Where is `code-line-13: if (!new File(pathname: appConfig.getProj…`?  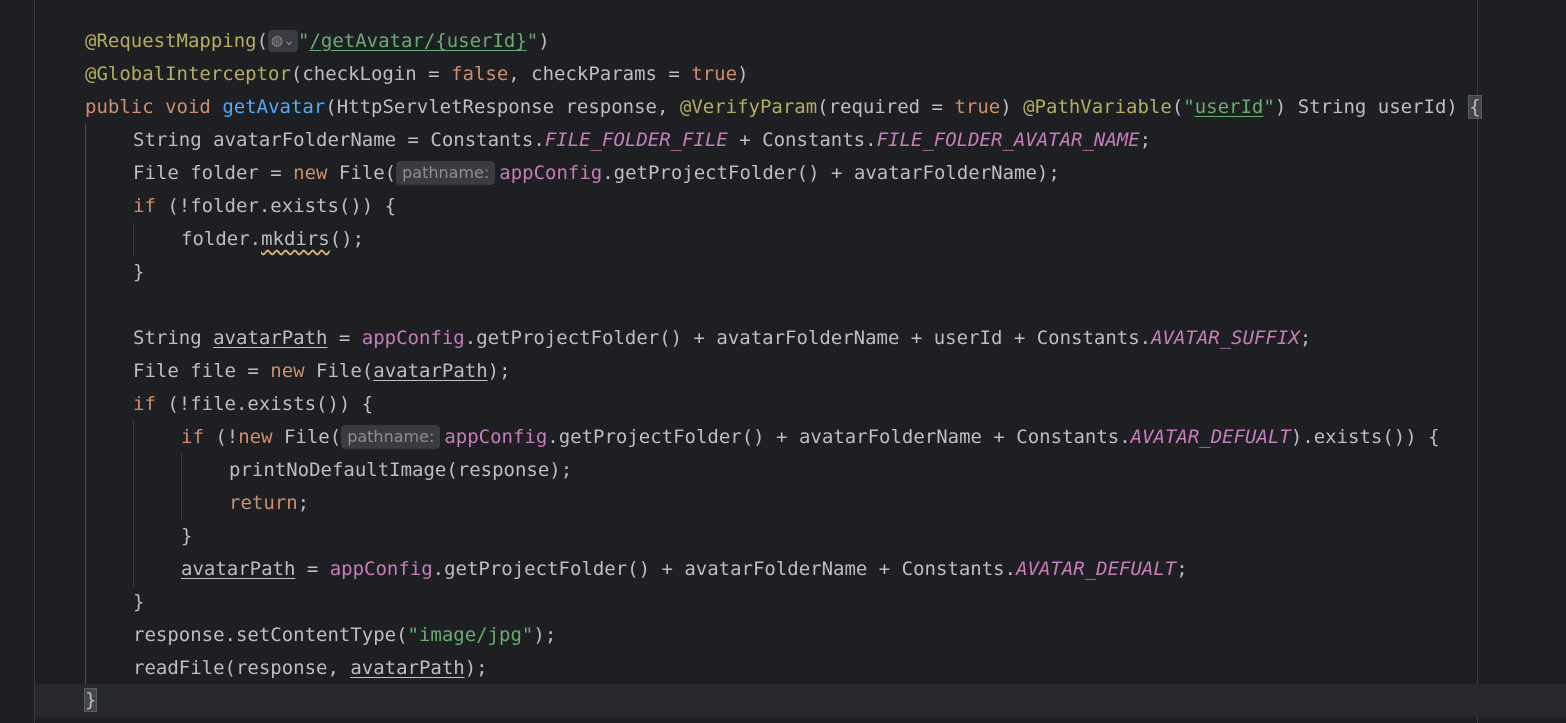
code-line-13: if (!new File(pathname: appConfig.getProj… is located at coordinates (810, 437).